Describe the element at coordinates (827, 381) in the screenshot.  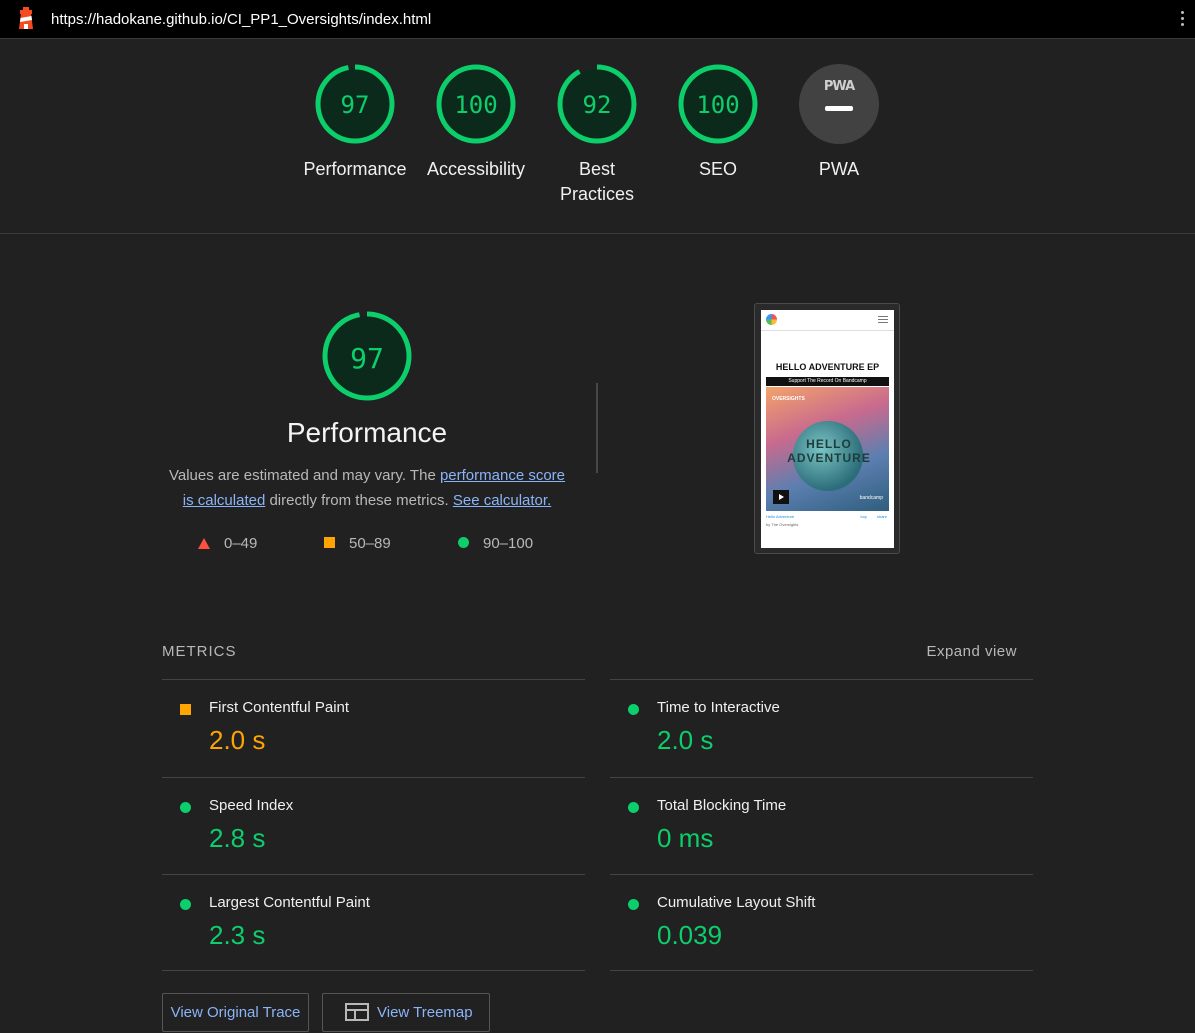
I see `screenshot-banner: Support The Record On Bandcamp` at that location.